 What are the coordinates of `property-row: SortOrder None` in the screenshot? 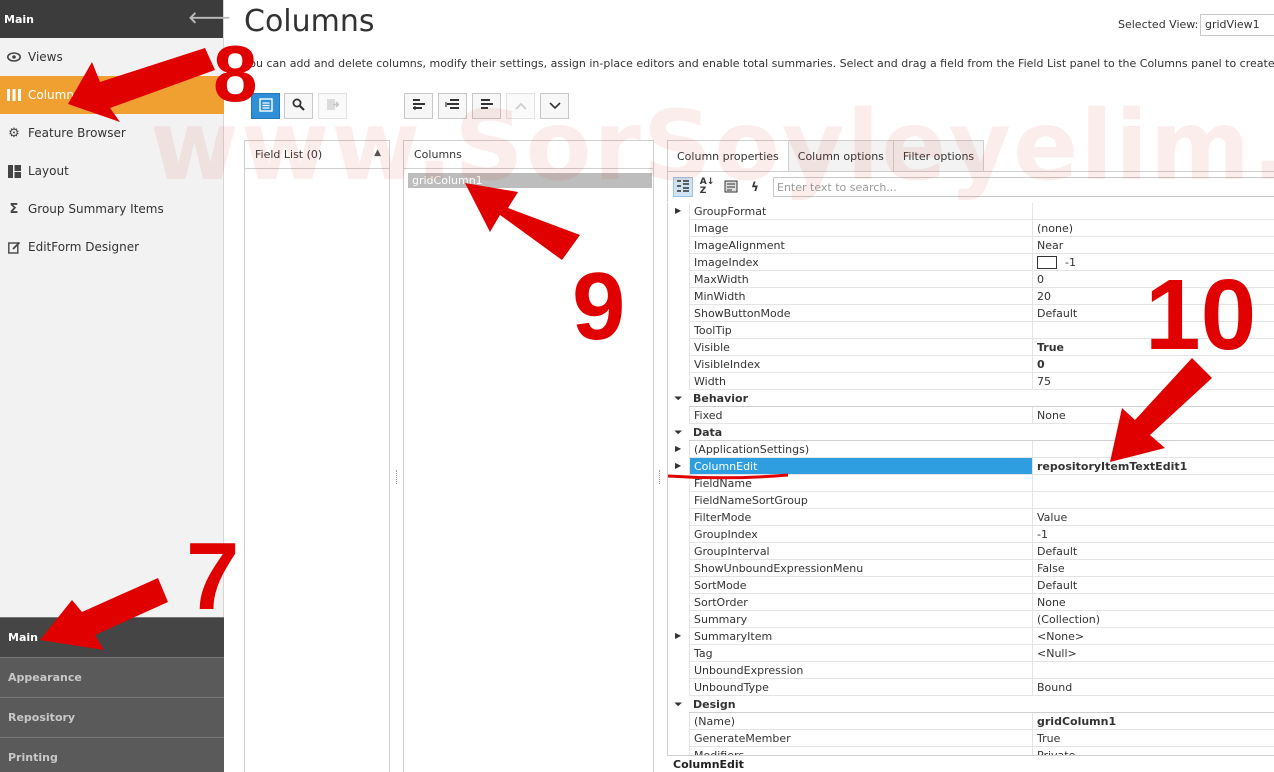 It's located at (971, 602).